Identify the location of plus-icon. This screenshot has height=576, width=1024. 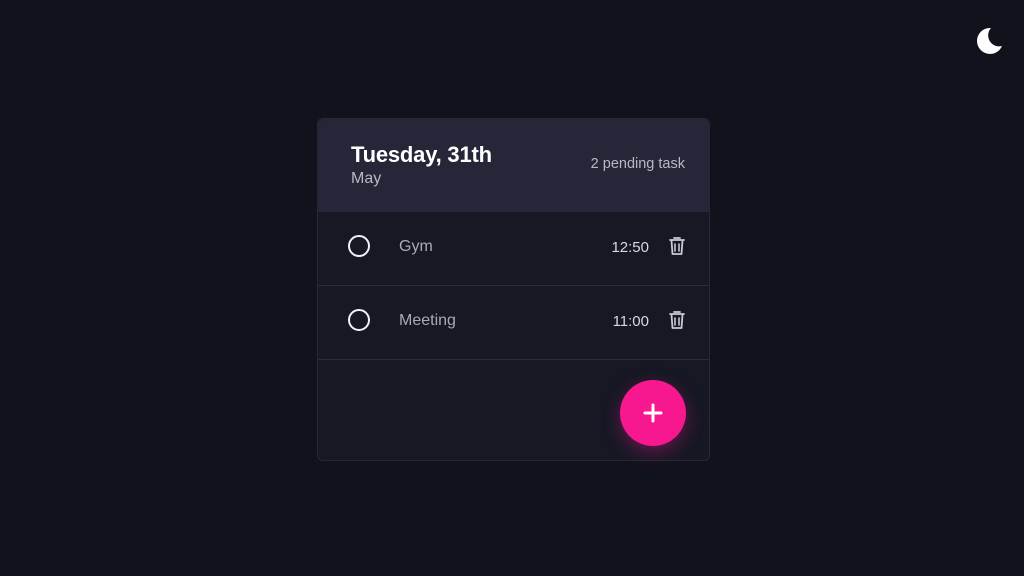
(653, 413).